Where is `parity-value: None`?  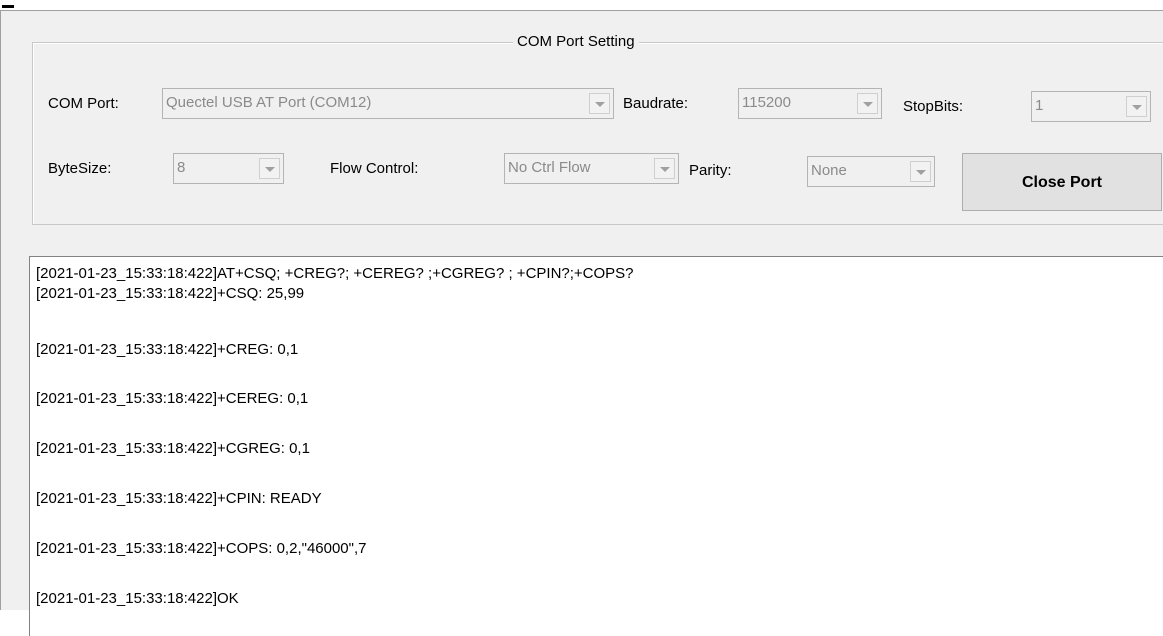
parity-value: None is located at coordinates (829, 170).